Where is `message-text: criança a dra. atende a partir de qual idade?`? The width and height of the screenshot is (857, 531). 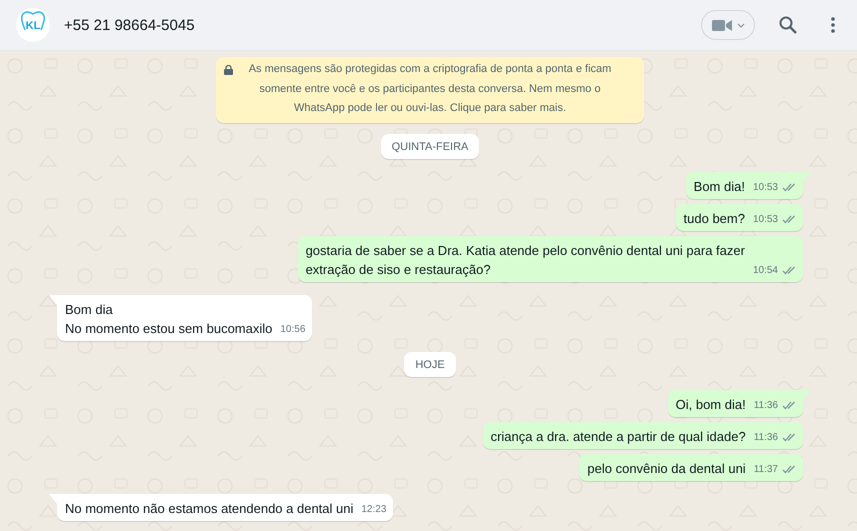 message-text: criança a dra. atende a partir de qual idade? is located at coordinates (618, 437).